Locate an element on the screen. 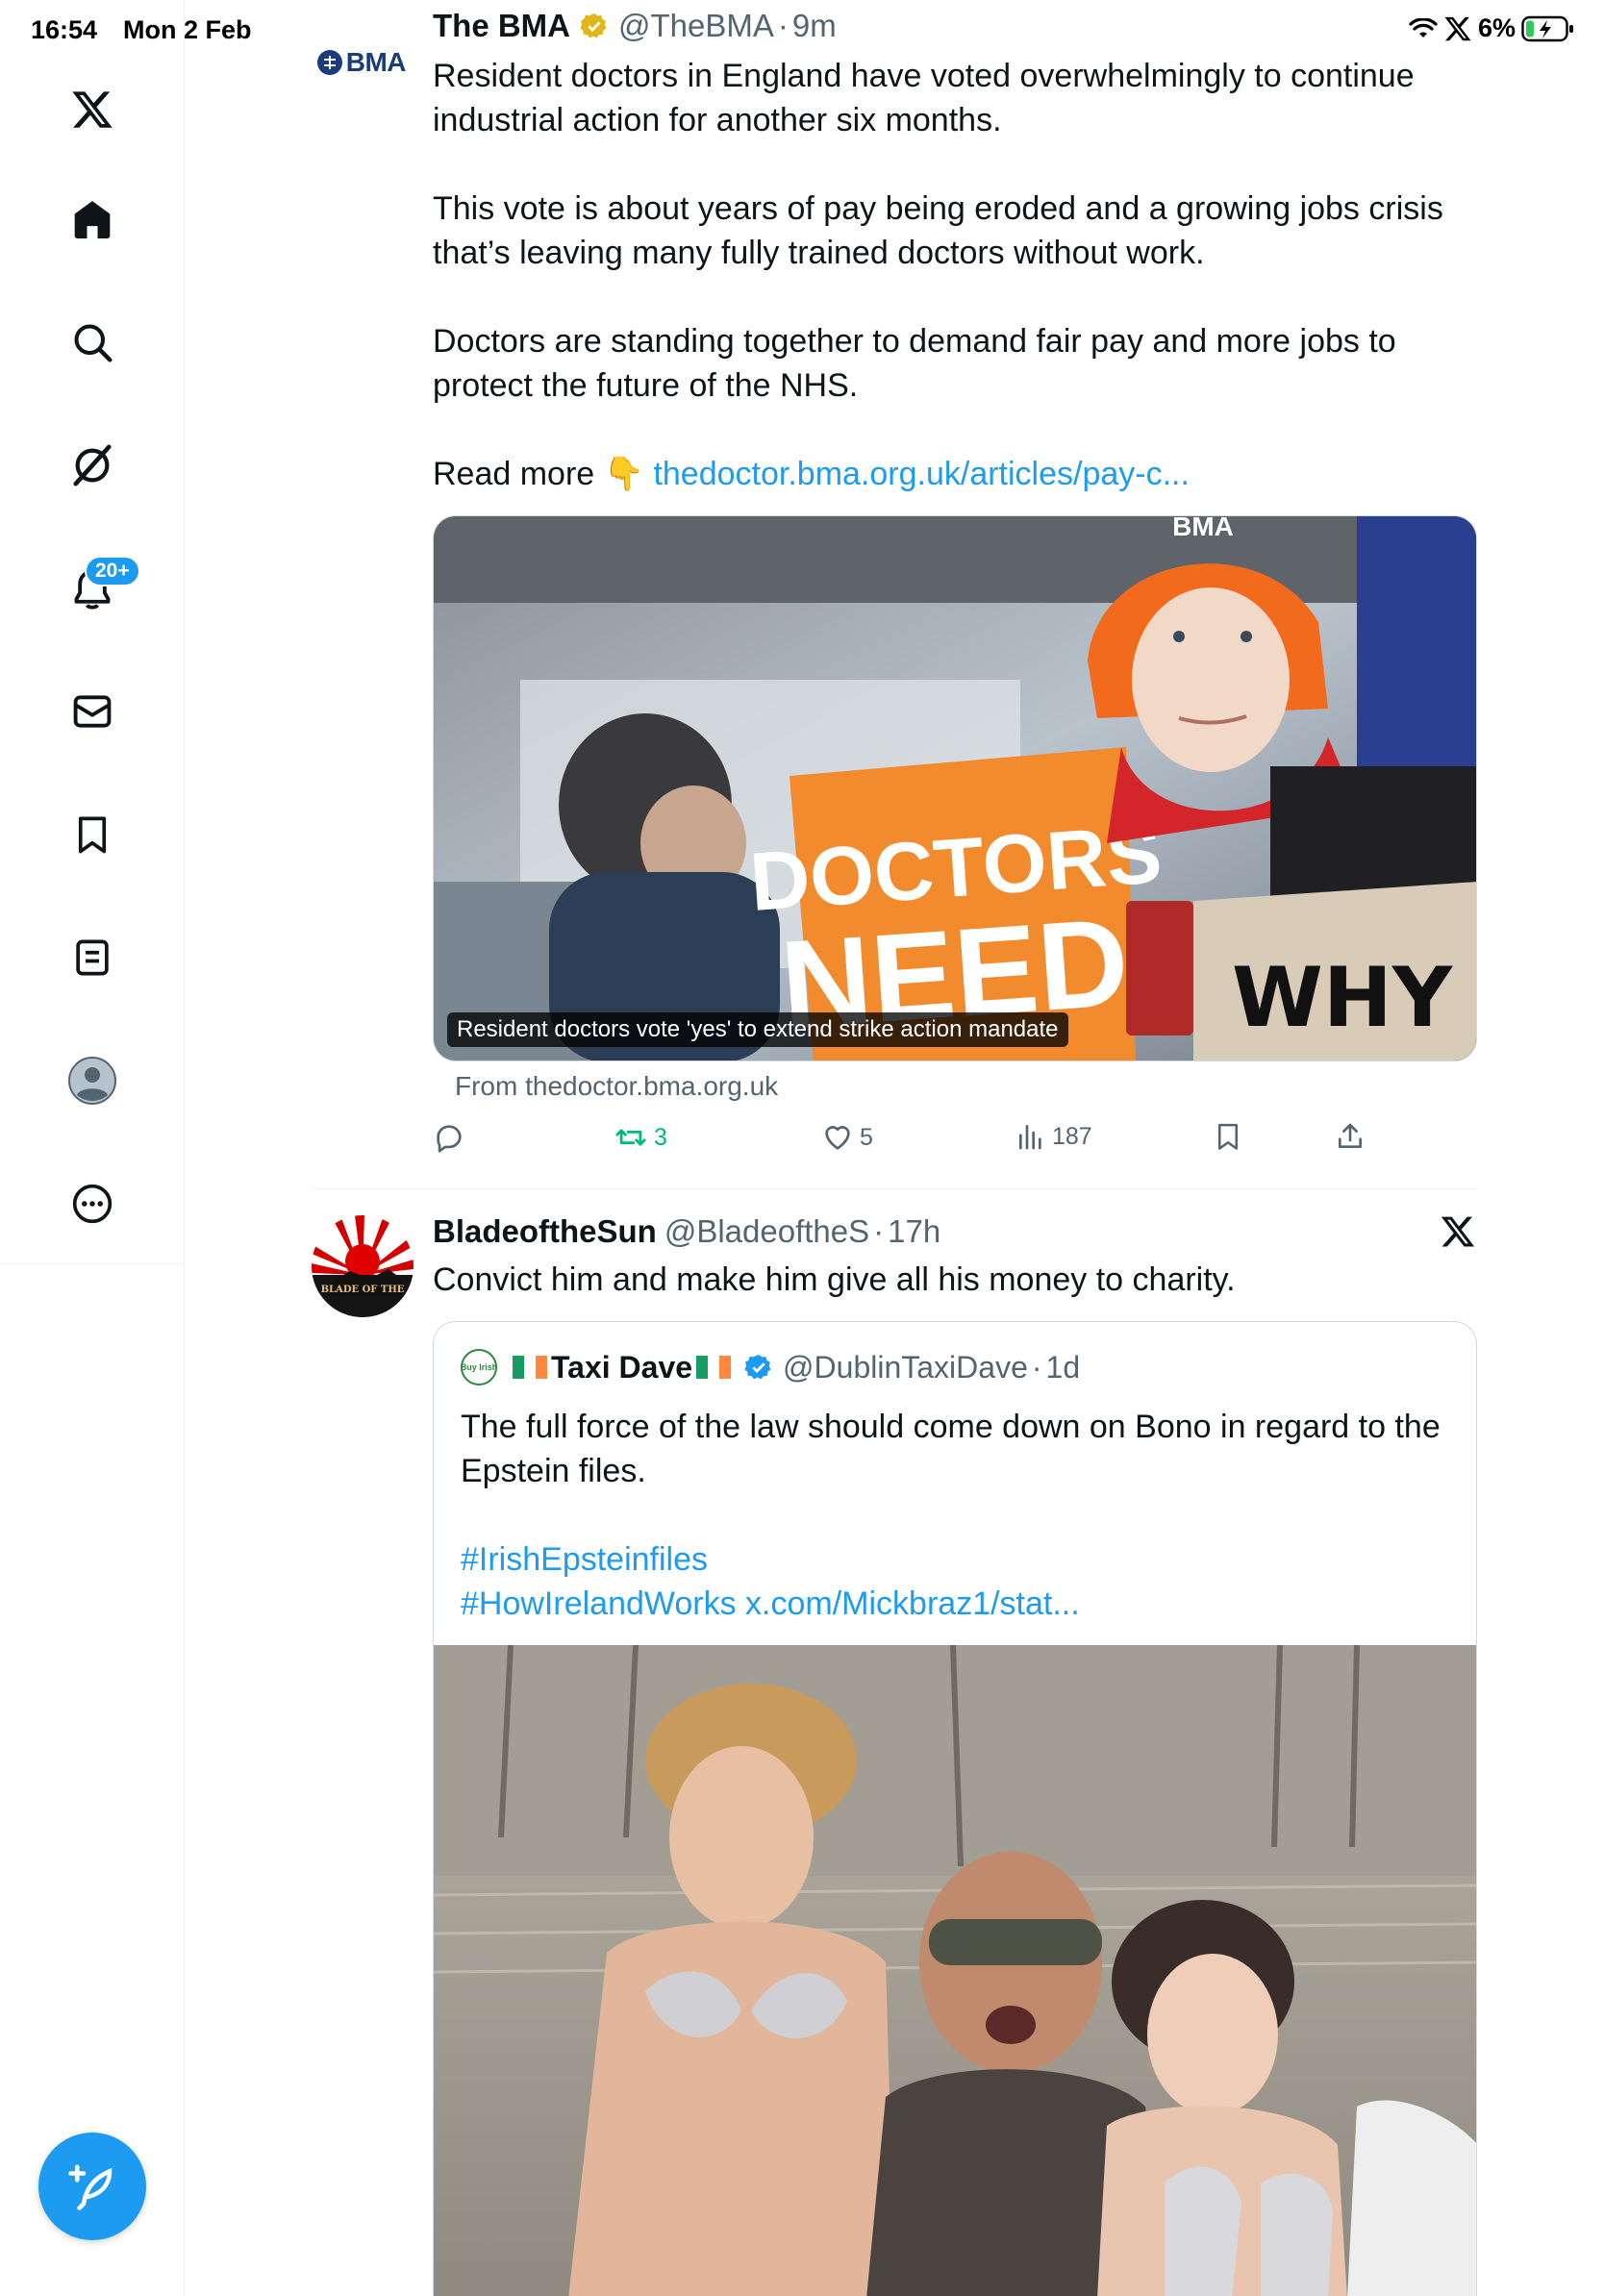 Image resolution: width=1604 pixels, height=2296 pixels. views-icon is located at coordinates (1030, 1137).